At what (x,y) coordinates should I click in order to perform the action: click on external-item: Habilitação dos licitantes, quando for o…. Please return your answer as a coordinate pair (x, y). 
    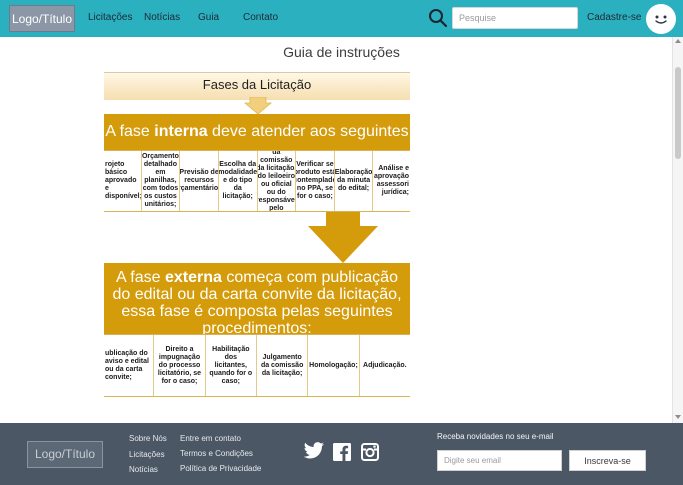
    Looking at the image, I should click on (231, 365).